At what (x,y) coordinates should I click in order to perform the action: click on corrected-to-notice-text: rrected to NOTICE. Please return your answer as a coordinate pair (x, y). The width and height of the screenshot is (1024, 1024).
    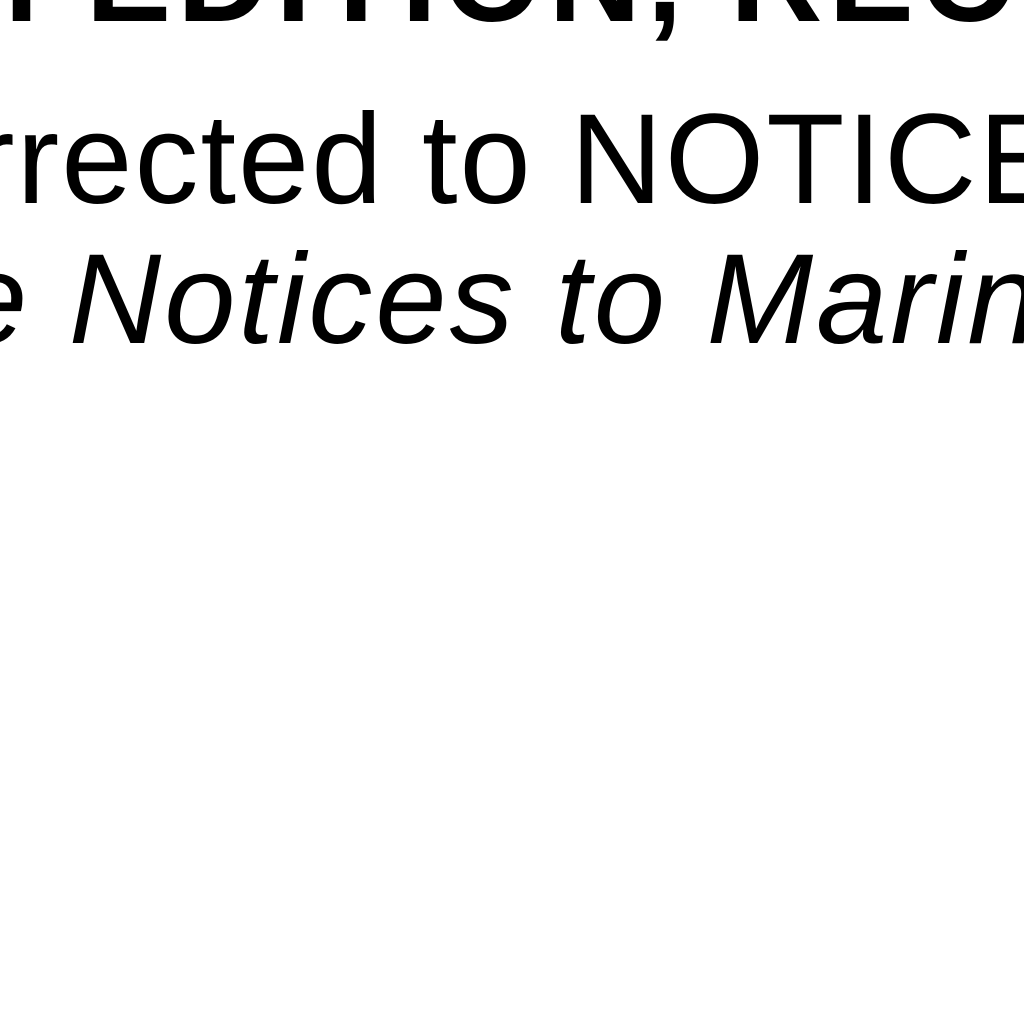
    Looking at the image, I should click on (512, 159).